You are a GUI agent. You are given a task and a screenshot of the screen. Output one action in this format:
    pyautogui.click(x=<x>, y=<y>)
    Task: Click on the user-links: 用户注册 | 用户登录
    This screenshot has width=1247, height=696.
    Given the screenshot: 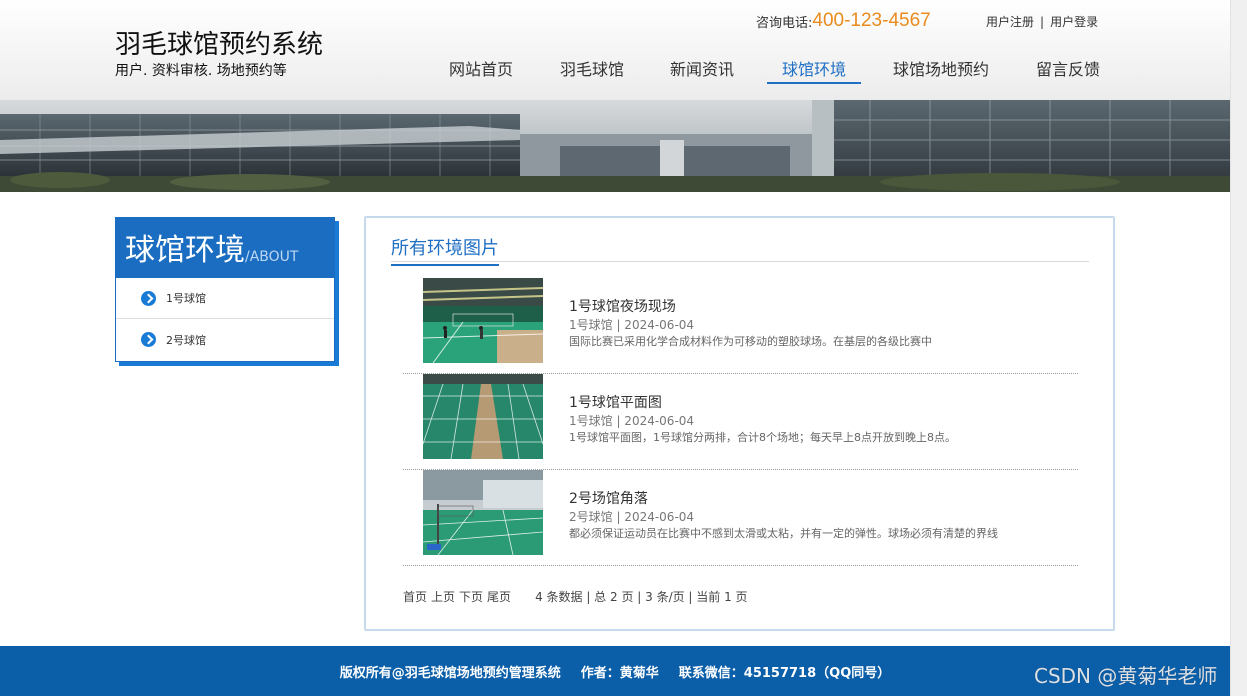 What is the action you would take?
    pyautogui.click(x=1042, y=21)
    